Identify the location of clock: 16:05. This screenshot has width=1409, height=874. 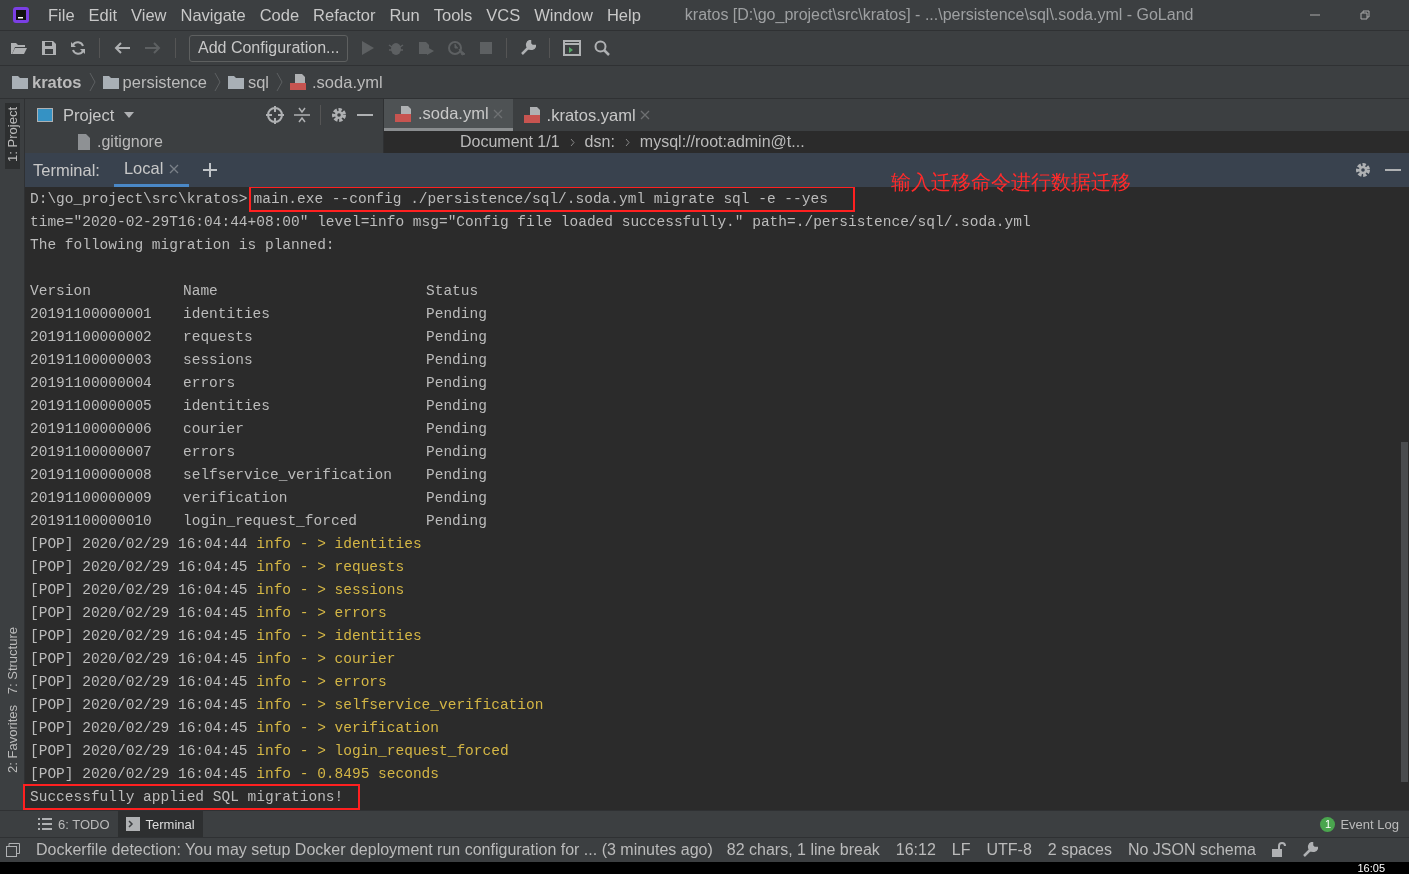
(1371, 868).